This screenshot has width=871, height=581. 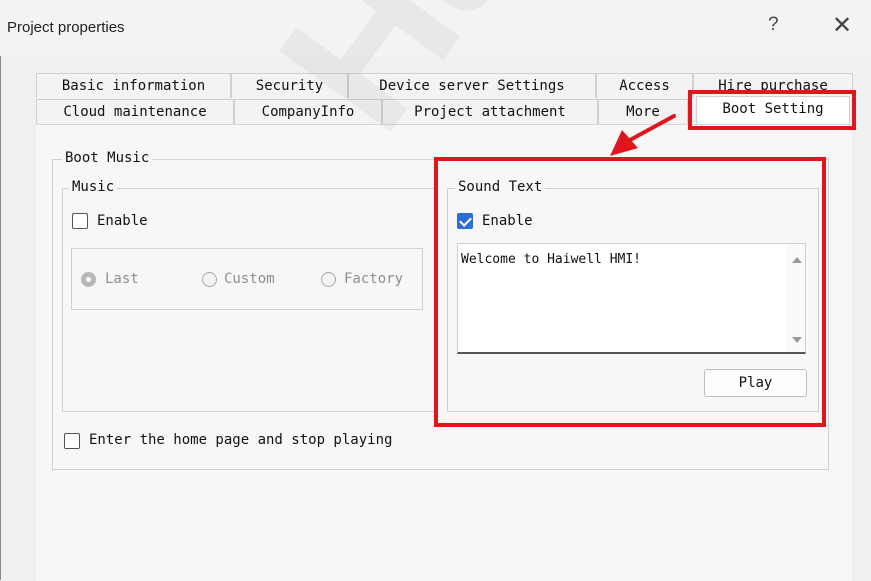 What do you see at coordinates (209, 279) in the screenshot?
I see `radio-custom` at bounding box center [209, 279].